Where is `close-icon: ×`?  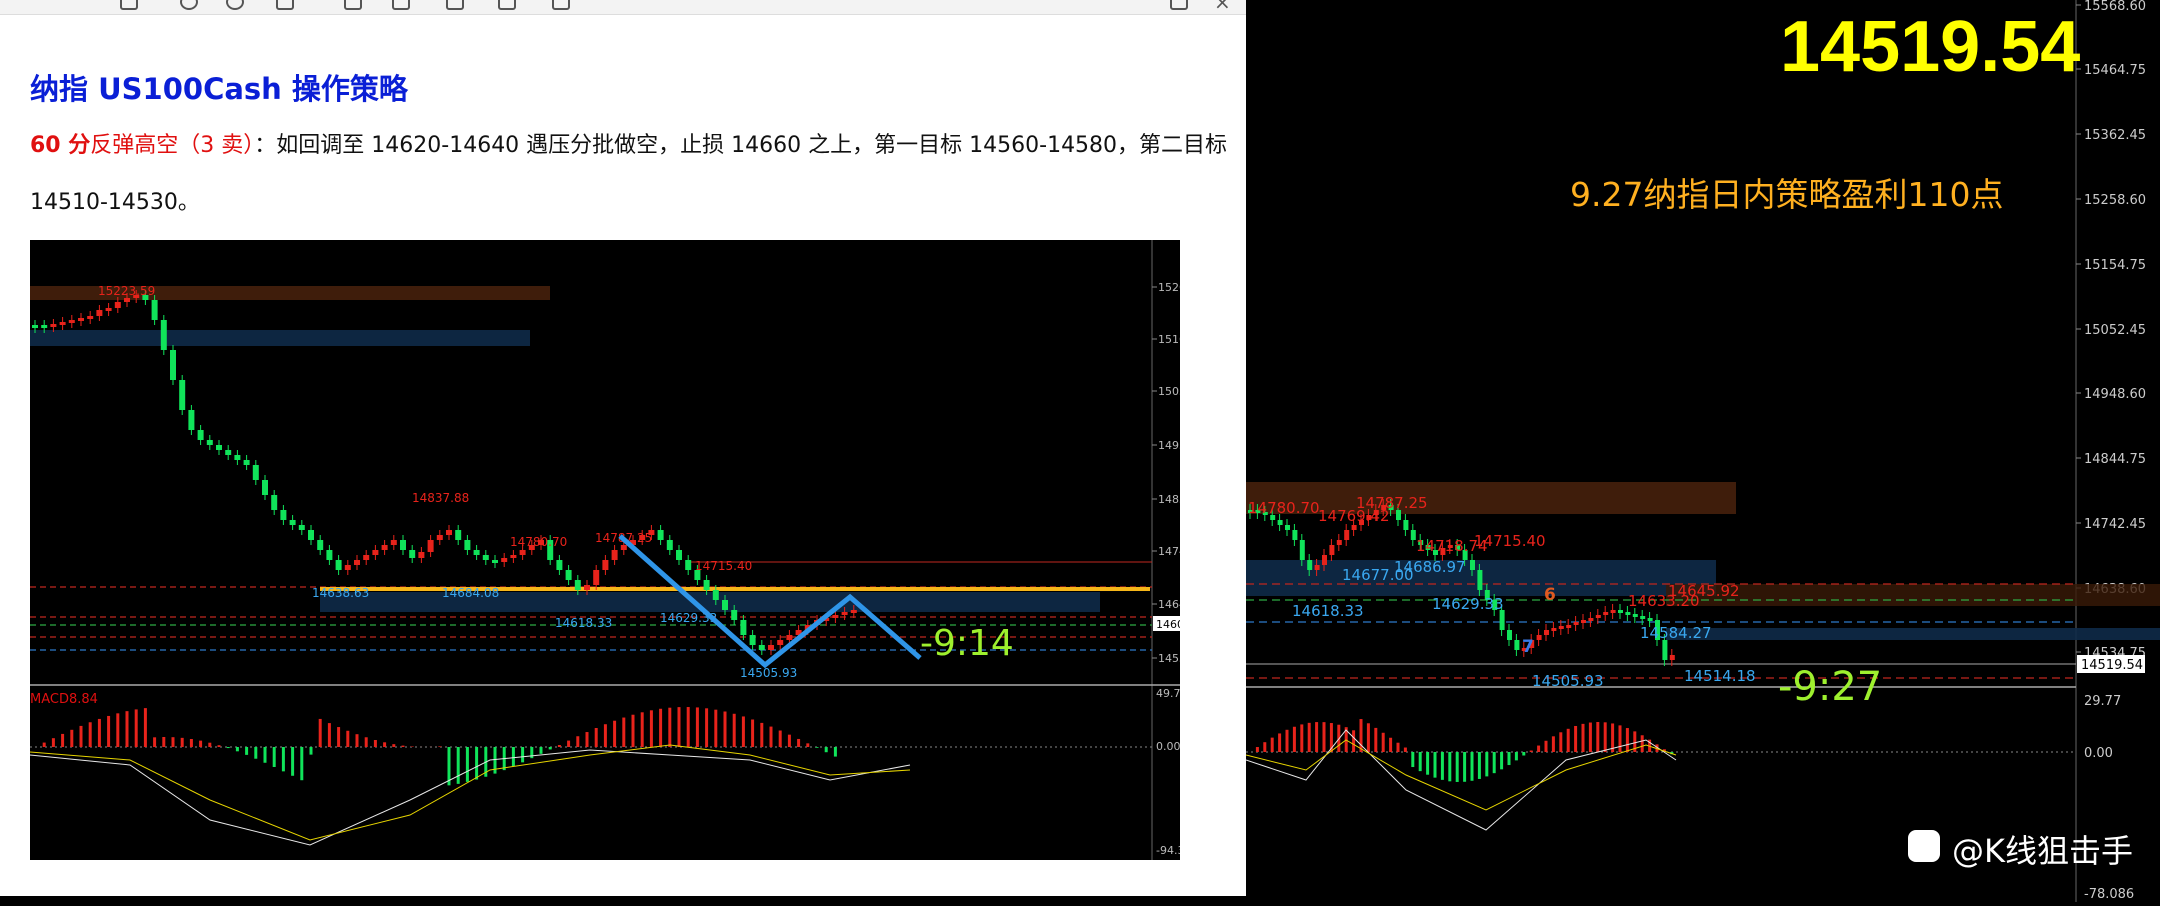 close-icon: × is located at coordinates (1223, 7).